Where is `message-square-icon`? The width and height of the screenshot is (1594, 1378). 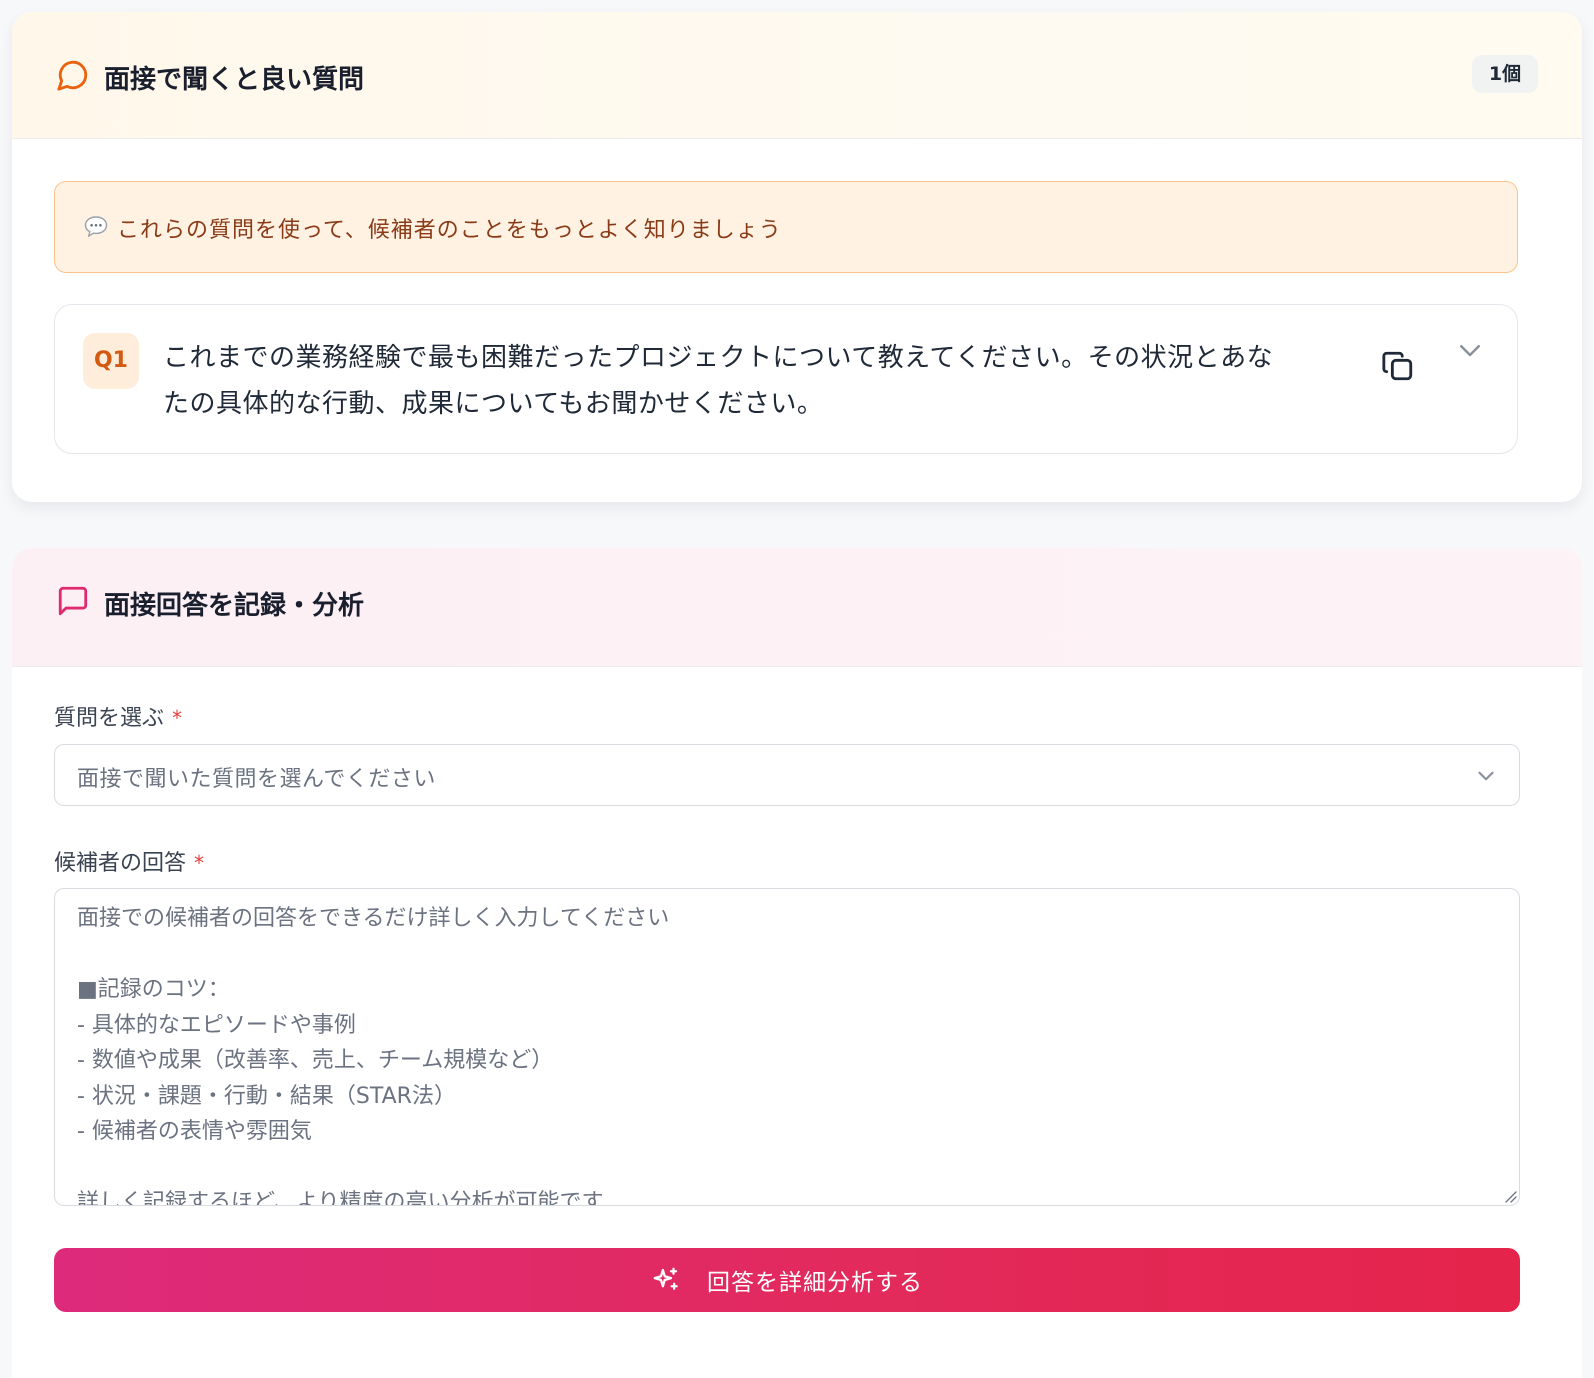 message-square-icon is located at coordinates (73, 601).